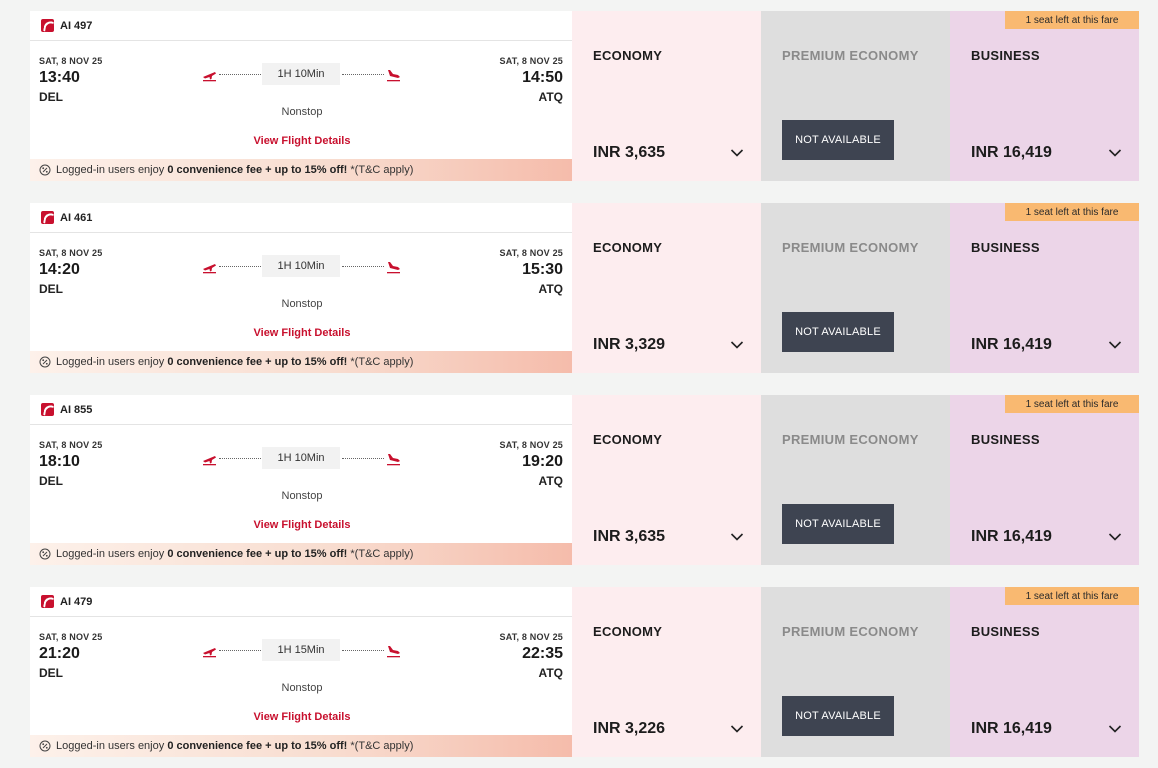 The height and width of the screenshot is (768, 1158). I want to click on economy-price: INR 3,635, so click(629, 152).